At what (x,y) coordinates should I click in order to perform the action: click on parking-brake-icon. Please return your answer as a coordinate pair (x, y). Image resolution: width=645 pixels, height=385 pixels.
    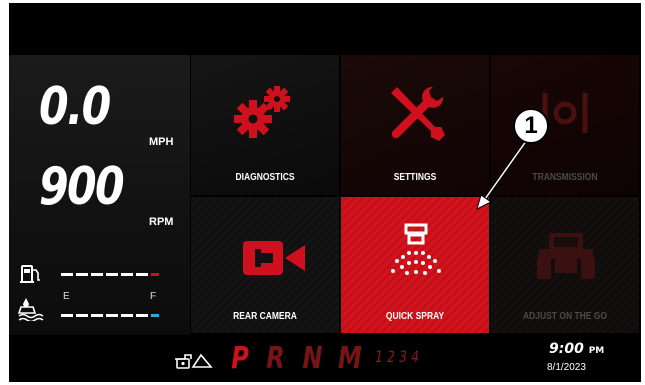
    Looking at the image, I should click on (194, 361).